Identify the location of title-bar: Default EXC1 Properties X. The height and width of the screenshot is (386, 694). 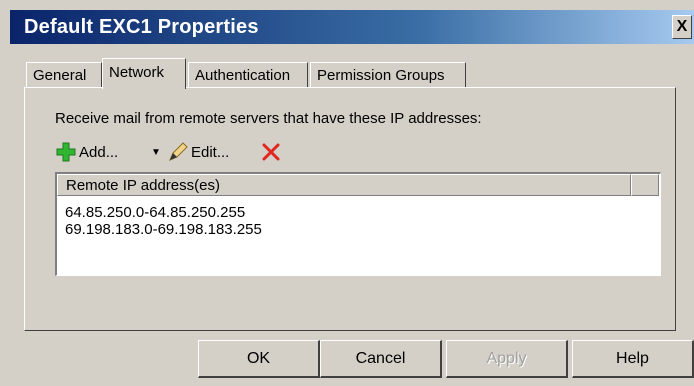
(352, 27).